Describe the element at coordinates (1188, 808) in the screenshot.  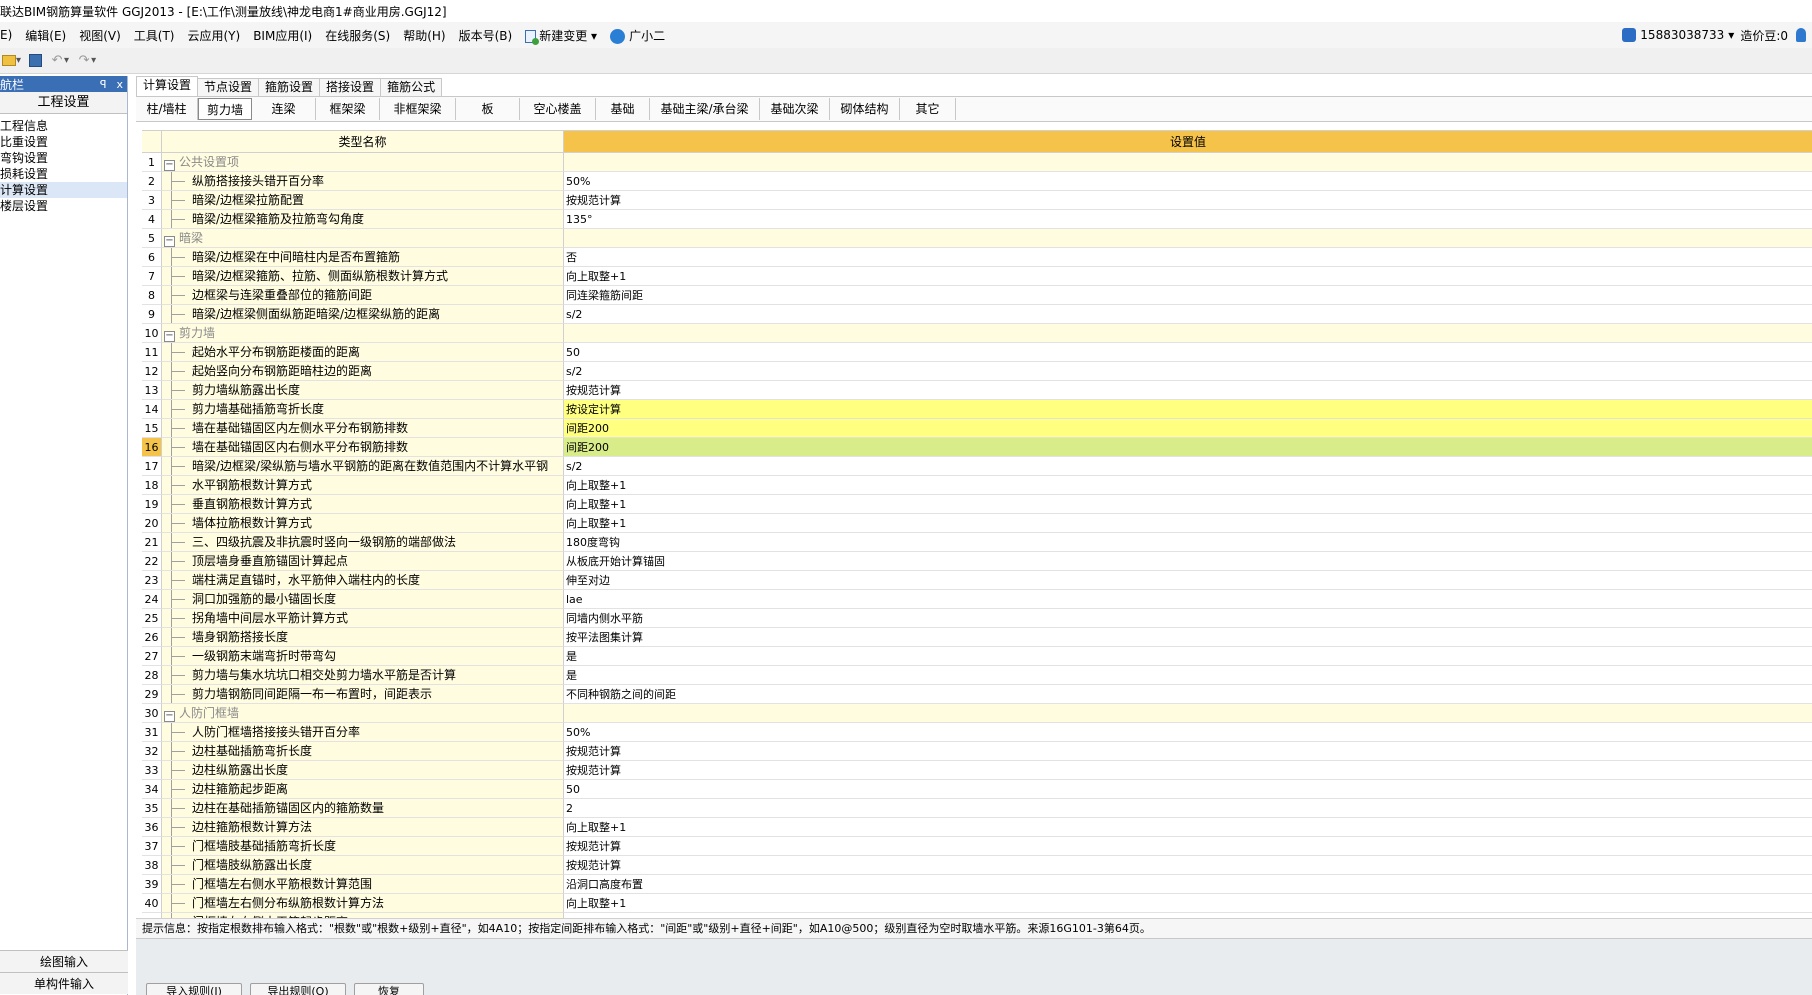
I see `row-value: 2` at that location.